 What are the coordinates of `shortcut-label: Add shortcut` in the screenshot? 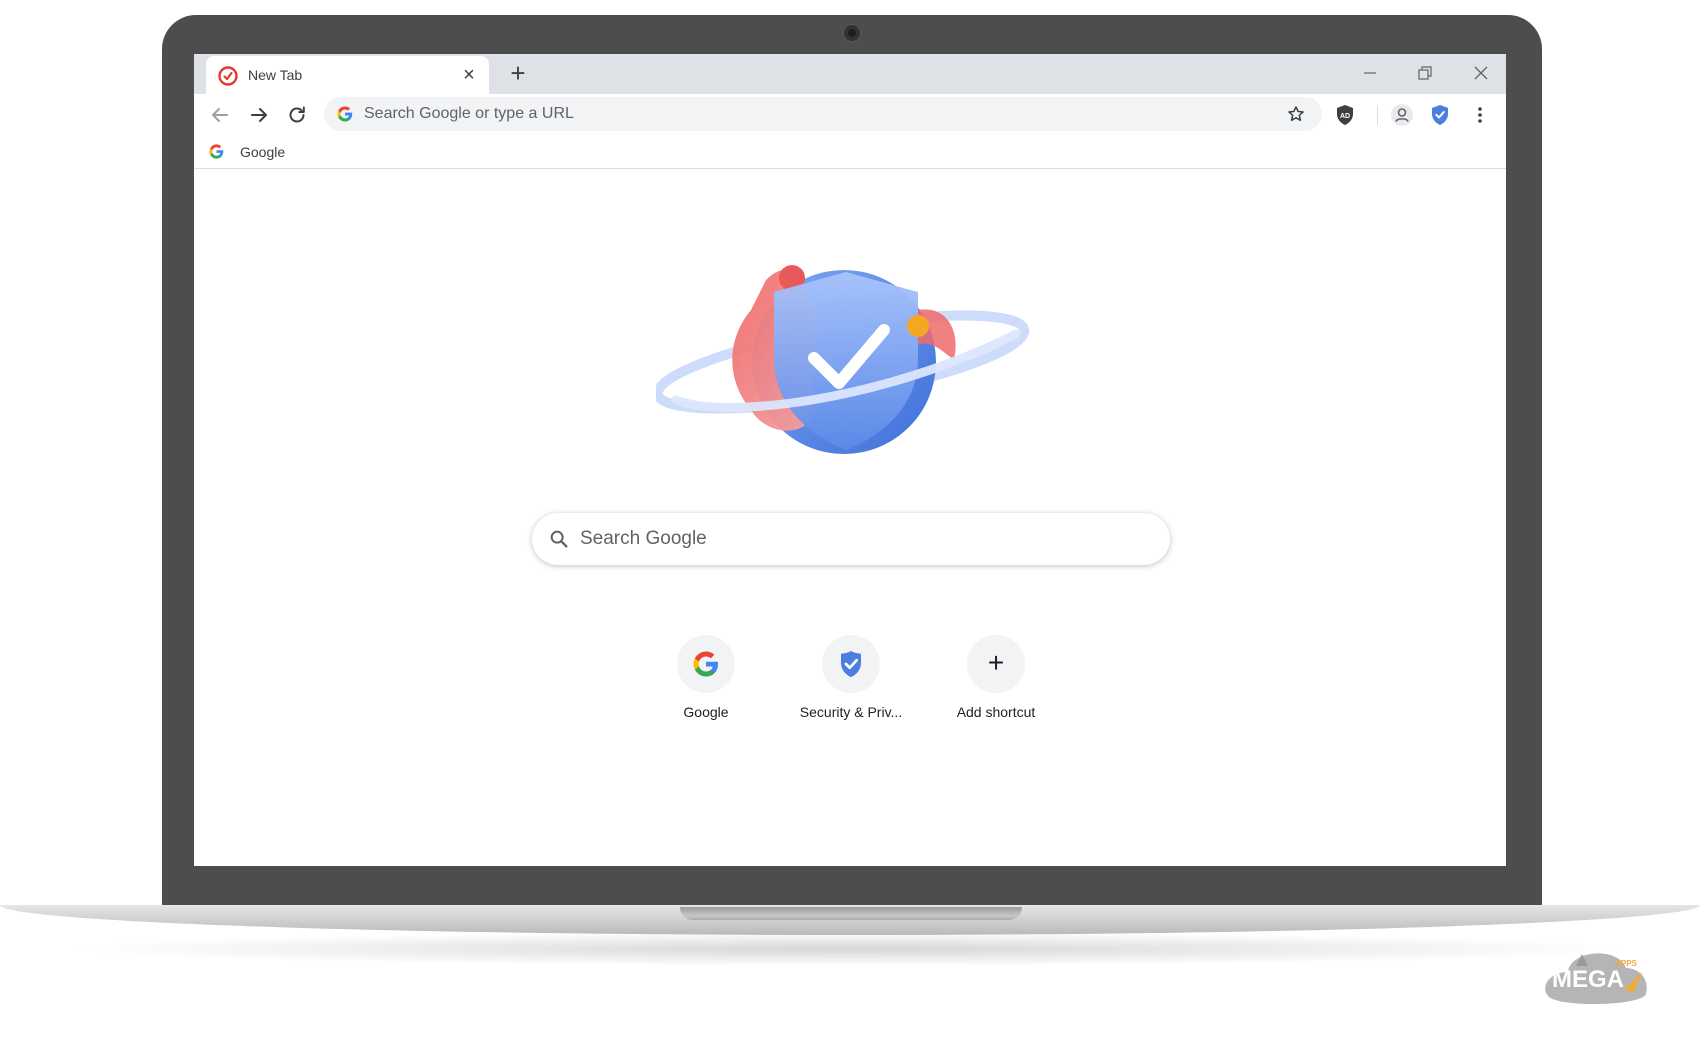 It's located at (996, 712).